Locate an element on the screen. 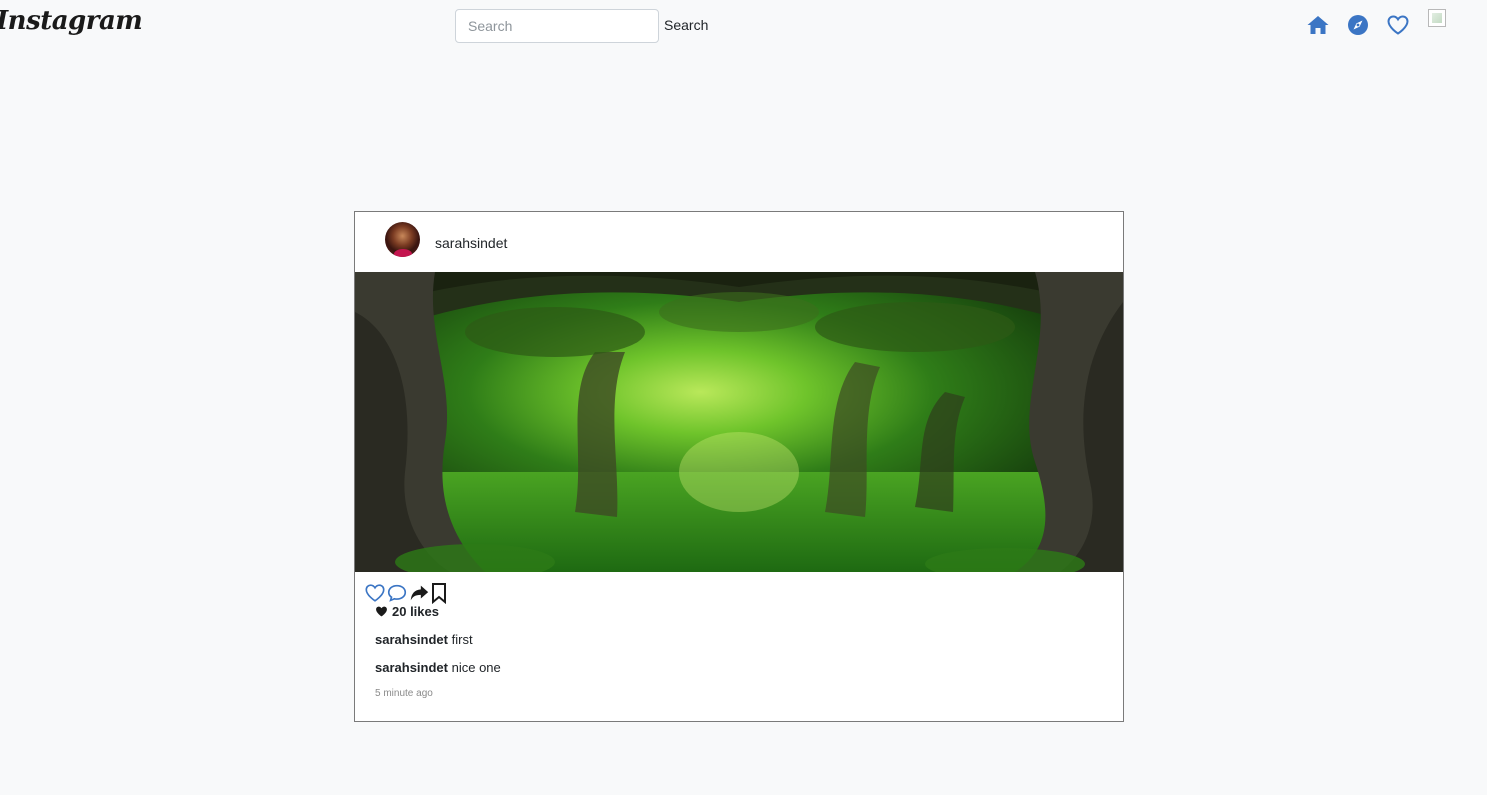 This screenshot has width=1487, height=795. likes-label: 20 likes is located at coordinates (415, 611).